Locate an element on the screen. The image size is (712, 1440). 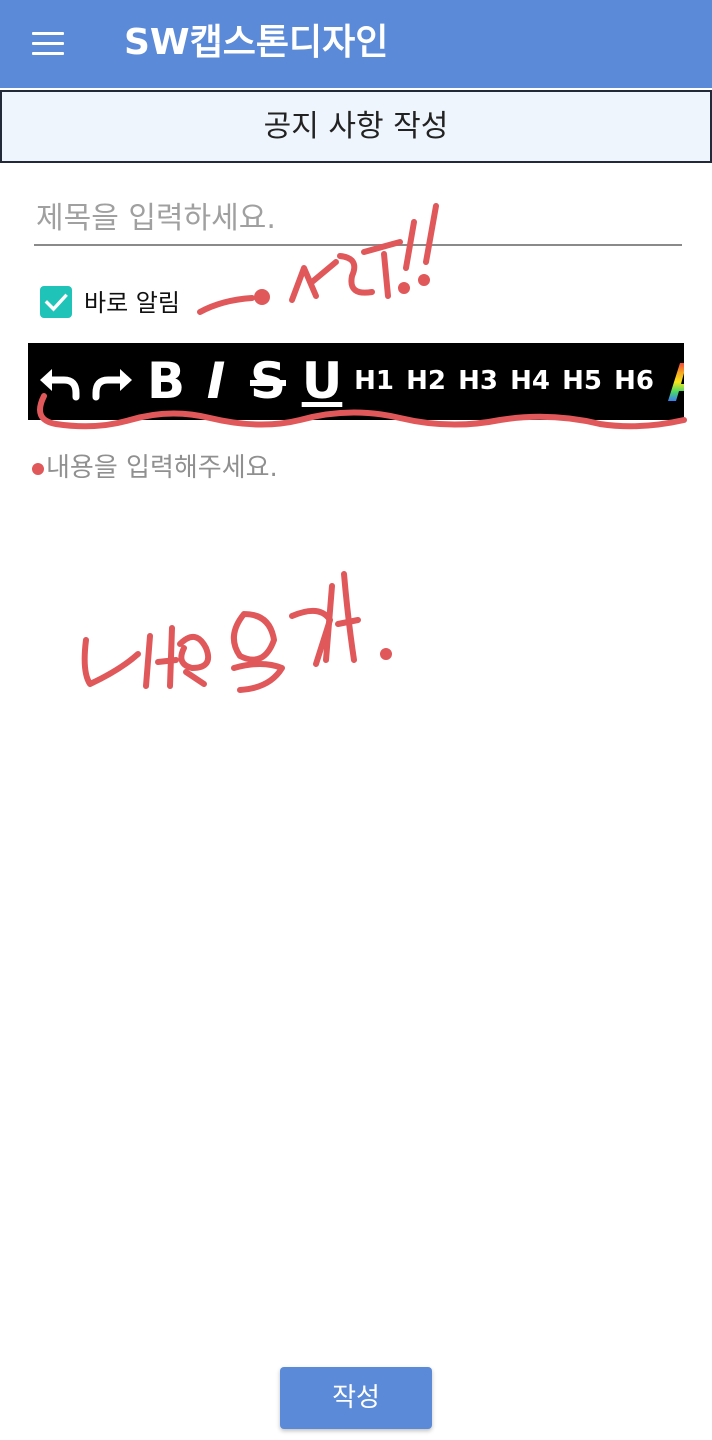
heading-4-button: H4 is located at coordinates (530, 381).